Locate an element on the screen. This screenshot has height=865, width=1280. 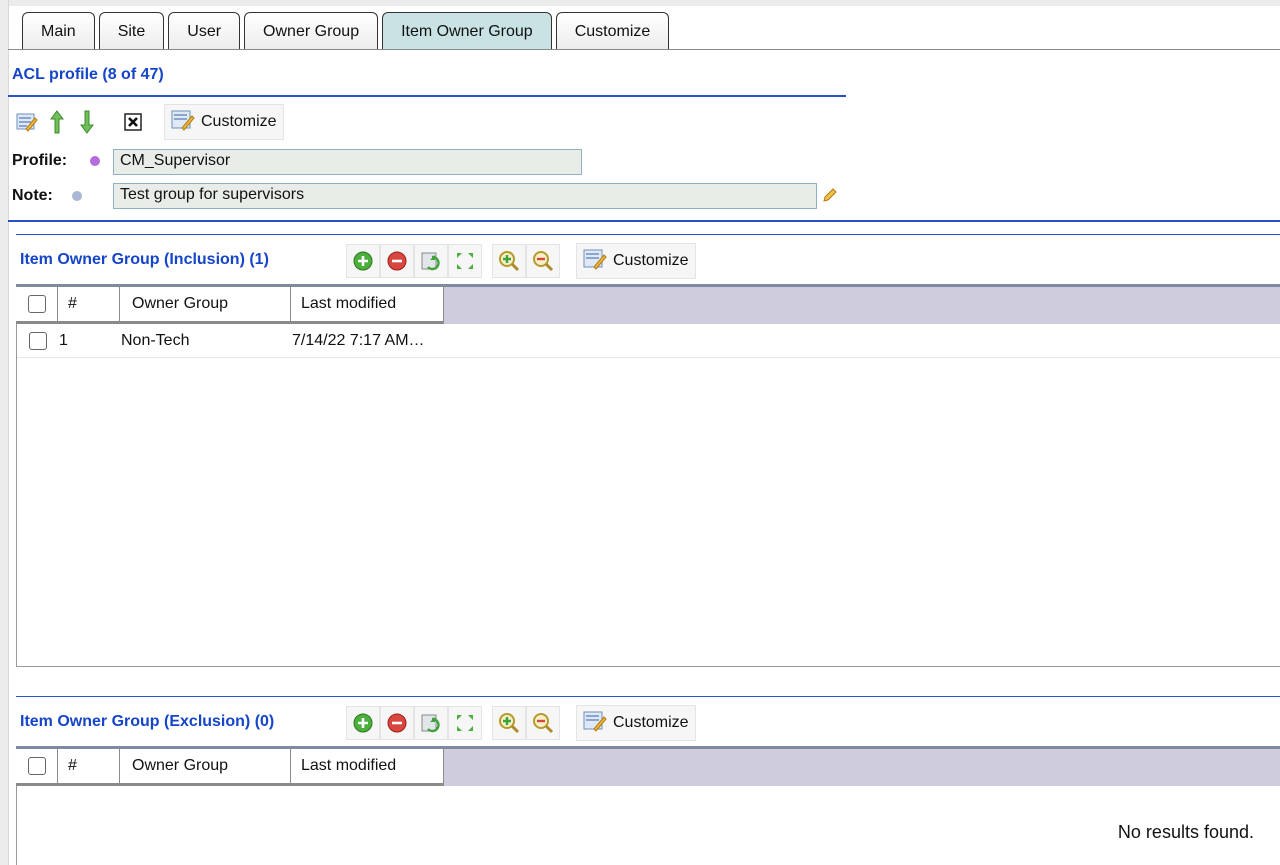
exclusion-grid-body: No results found. is located at coordinates (648, 825).